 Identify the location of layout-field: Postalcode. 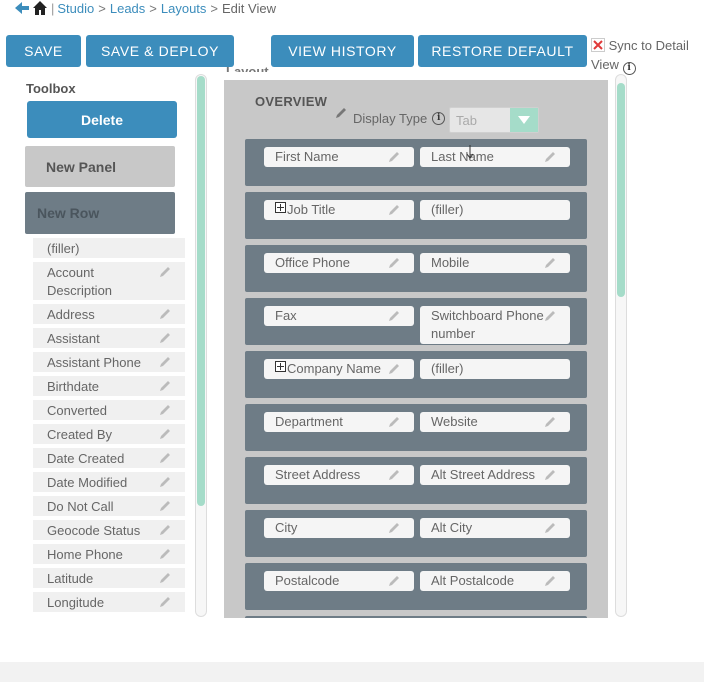
(339, 581).